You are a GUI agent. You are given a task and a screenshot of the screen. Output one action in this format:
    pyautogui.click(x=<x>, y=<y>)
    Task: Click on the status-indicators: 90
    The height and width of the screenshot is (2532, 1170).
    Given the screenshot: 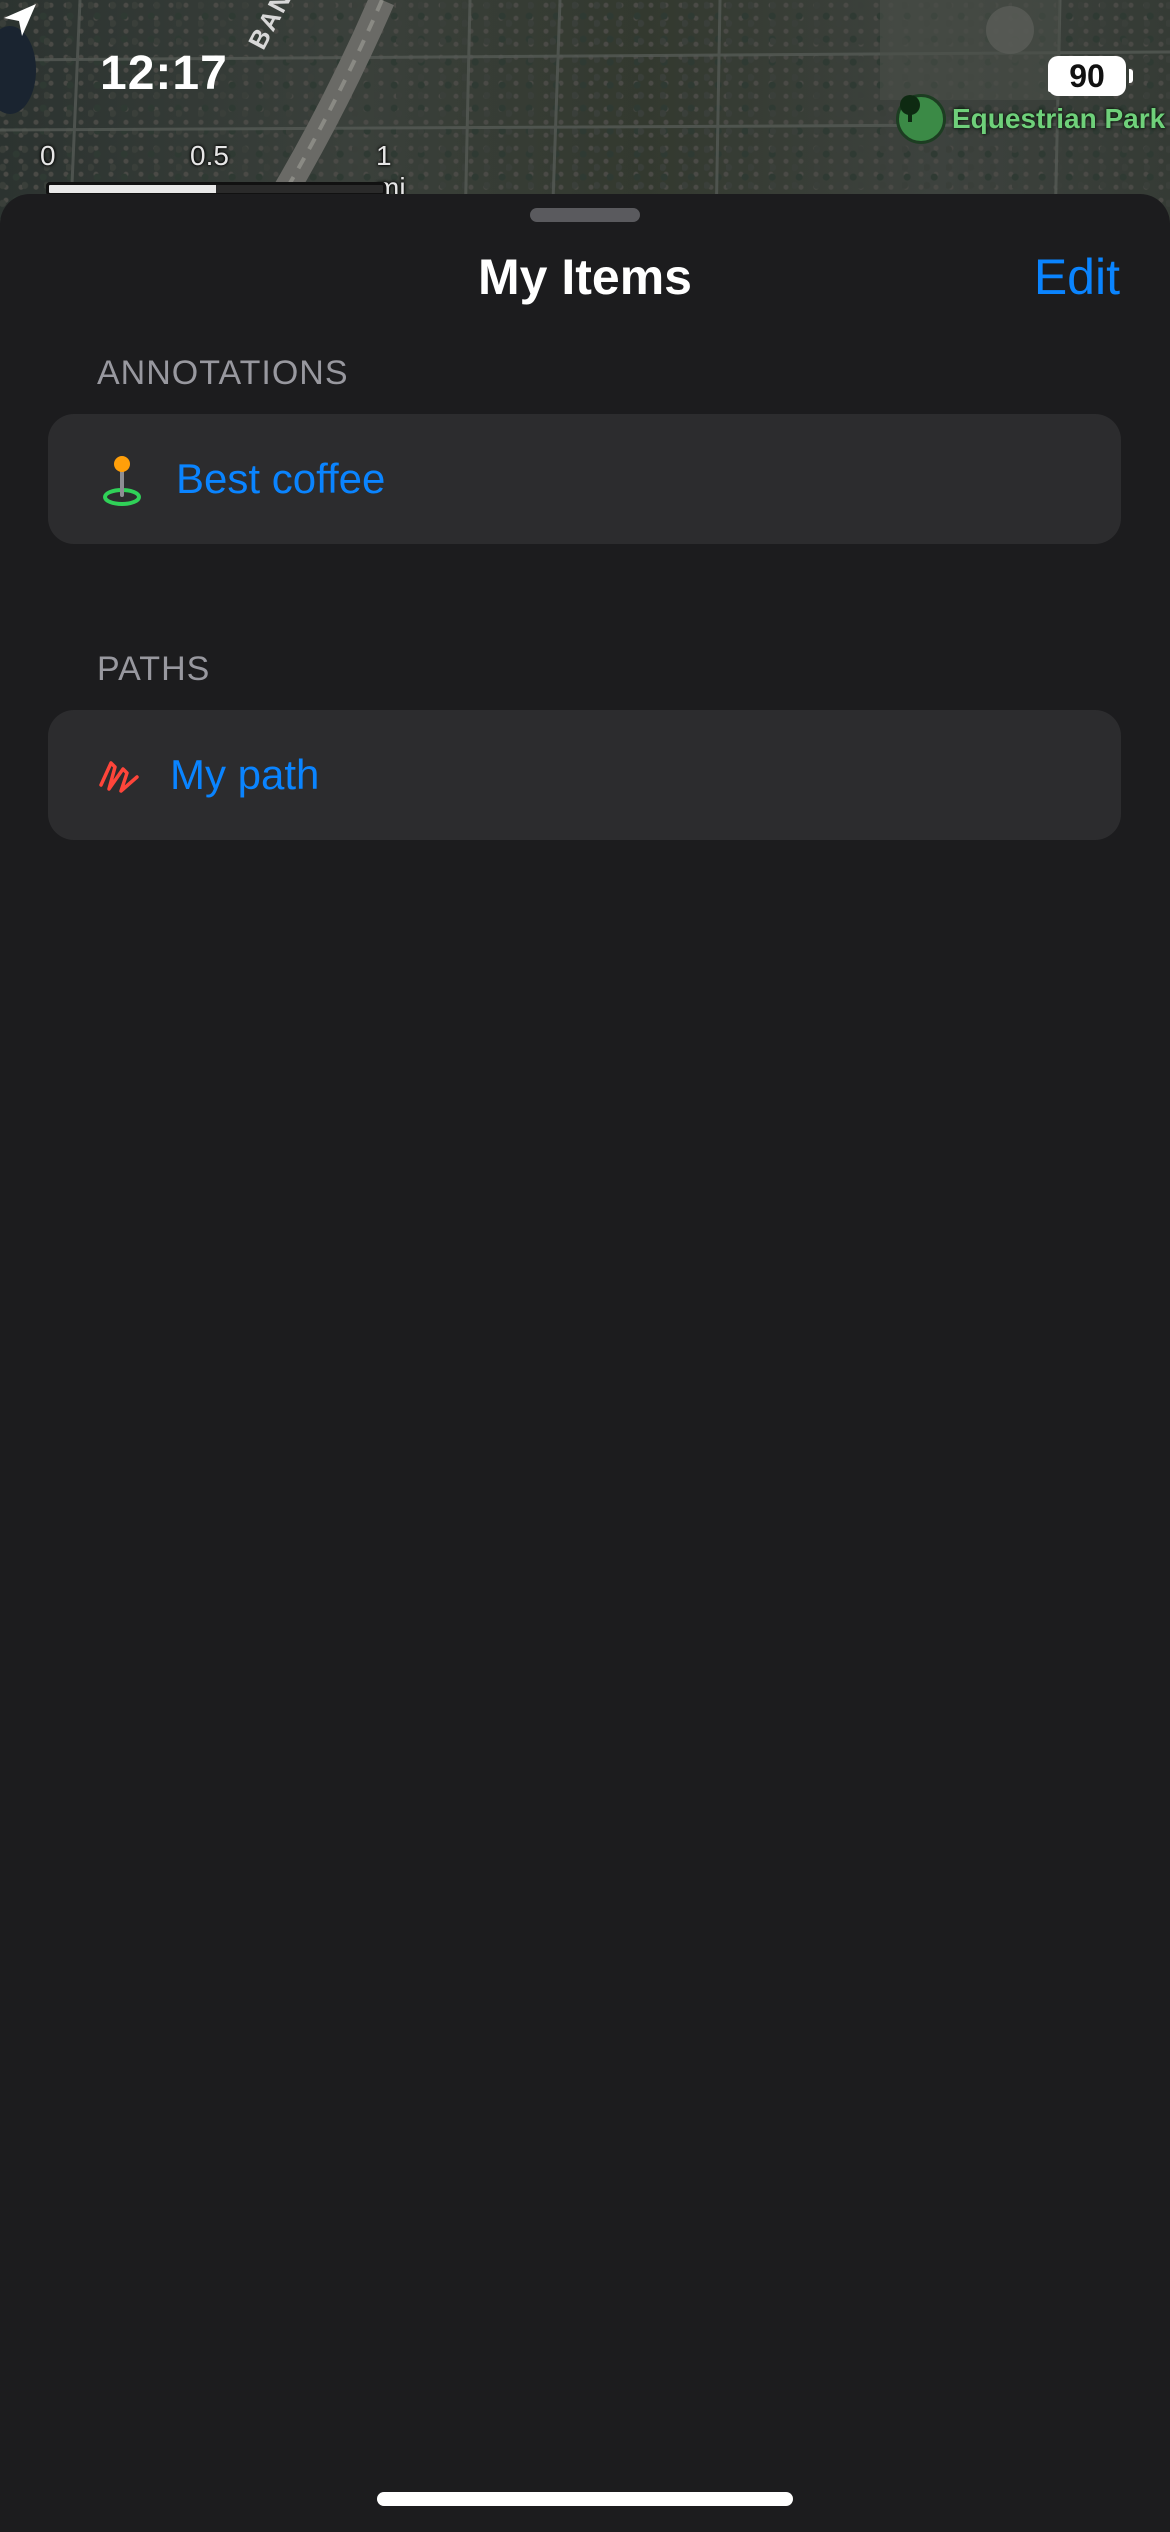 What is the action you would take?
    pyautogui.click(x=1090, y=76)
    